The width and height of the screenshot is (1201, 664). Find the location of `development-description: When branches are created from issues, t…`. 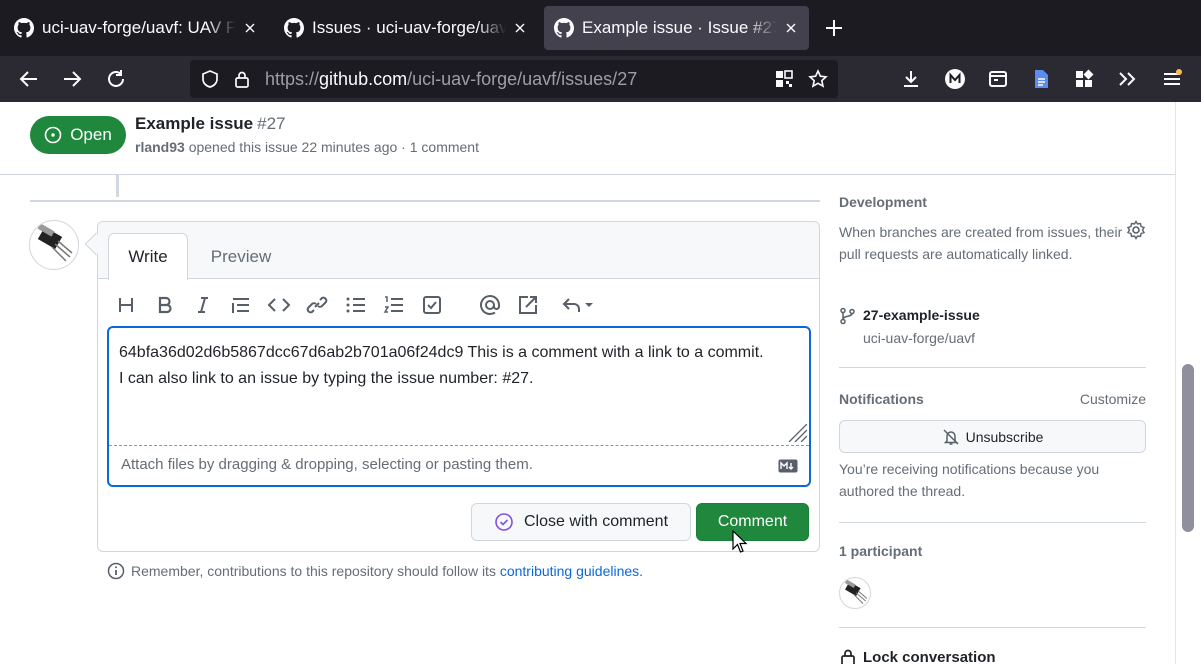

development-description: When branches are created from issues, t… is located at coordinates (981, 243).